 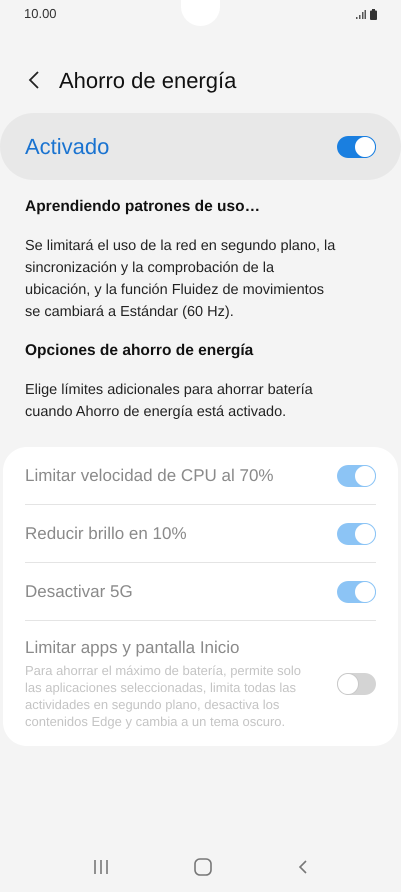 What do you see at coordinates (200, 146) in the screenshot?
I see `master-switch-bar: Activado` at bounding box center [200, 146].